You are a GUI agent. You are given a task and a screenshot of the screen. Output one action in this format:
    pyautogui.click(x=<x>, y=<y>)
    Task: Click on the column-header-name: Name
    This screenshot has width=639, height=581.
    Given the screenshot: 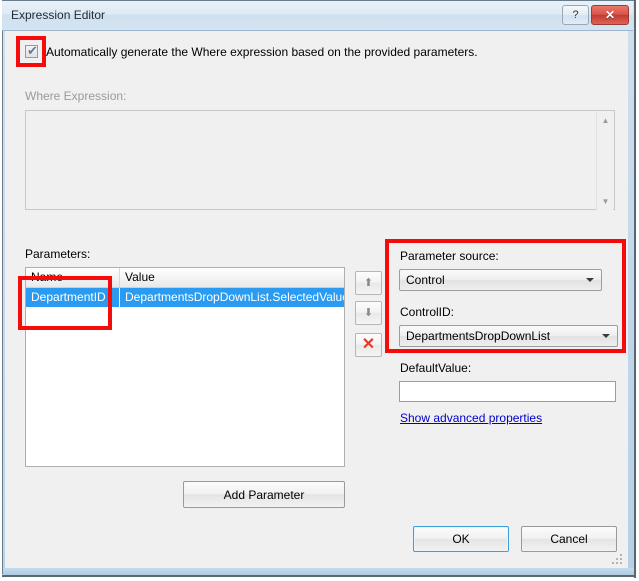 What is the action you would take?
    pyautogui.click(x=73, y=277)
    